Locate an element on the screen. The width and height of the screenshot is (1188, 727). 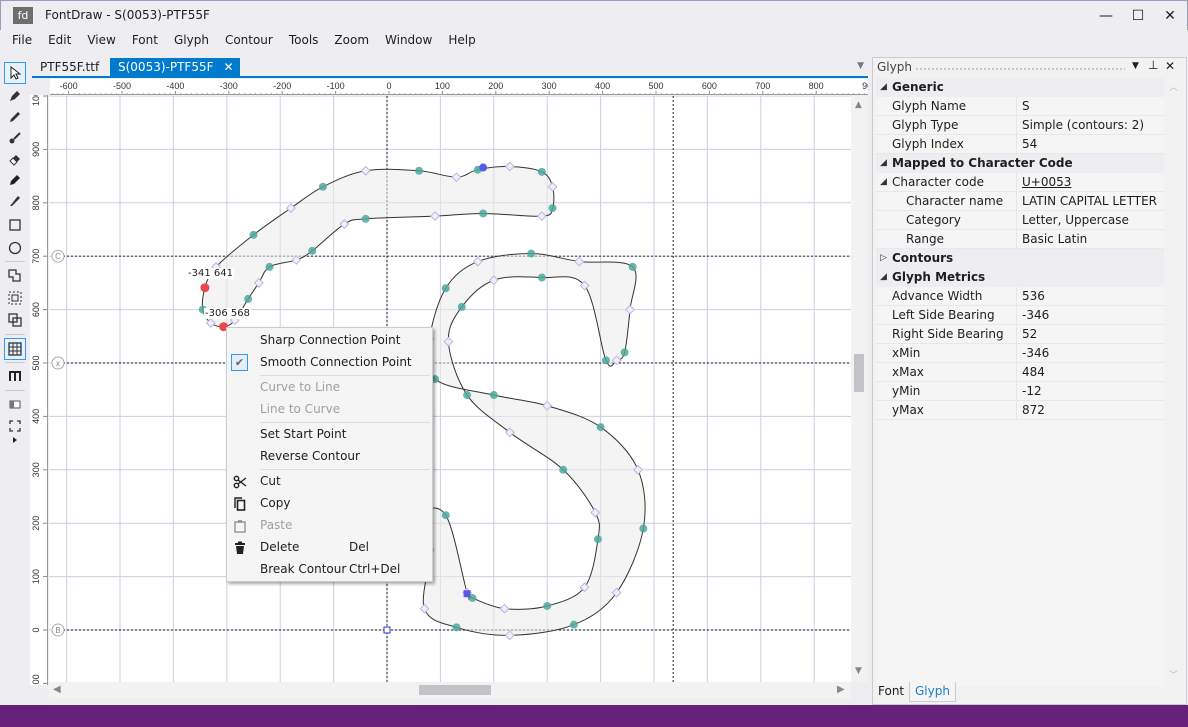
menu-item-curve-to-line: Curve to Line is located at coordinates (329, 387).